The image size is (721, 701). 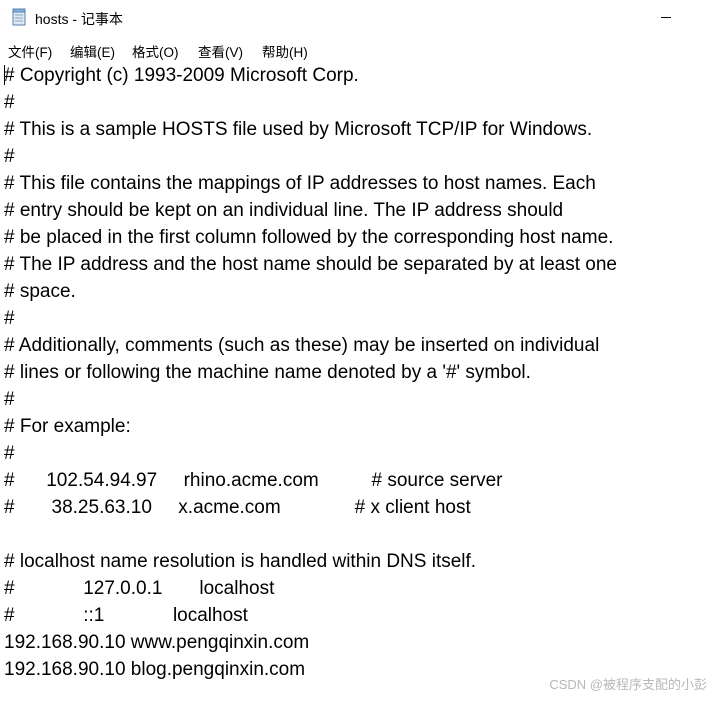 What do you see at coordinates (360, 18) in the screenshot?
I see `title-bar: hosts - 记事本` at bounding box center [360, 18].